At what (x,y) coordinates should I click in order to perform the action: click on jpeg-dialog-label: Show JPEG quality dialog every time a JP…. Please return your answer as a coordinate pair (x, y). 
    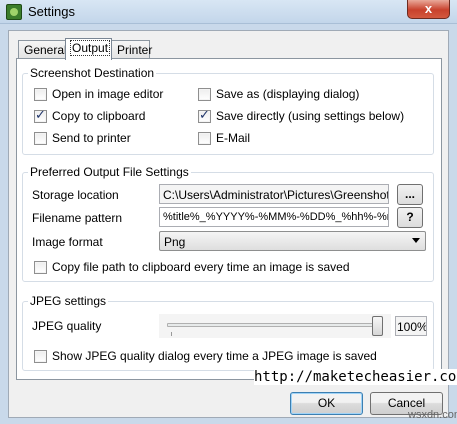
    Looking at the image, I should click on (214, 356).